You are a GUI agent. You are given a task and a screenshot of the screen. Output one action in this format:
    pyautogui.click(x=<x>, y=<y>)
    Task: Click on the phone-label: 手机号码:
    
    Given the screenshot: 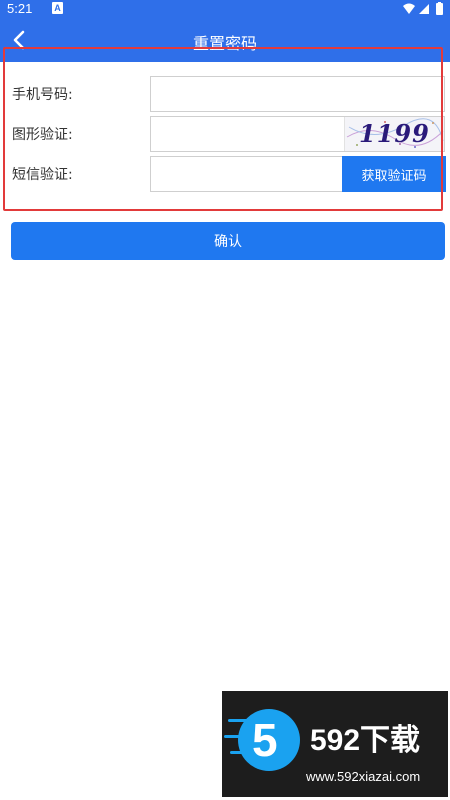 What is the action you would take?
    pyautogui.click(x=42, y=95)
    